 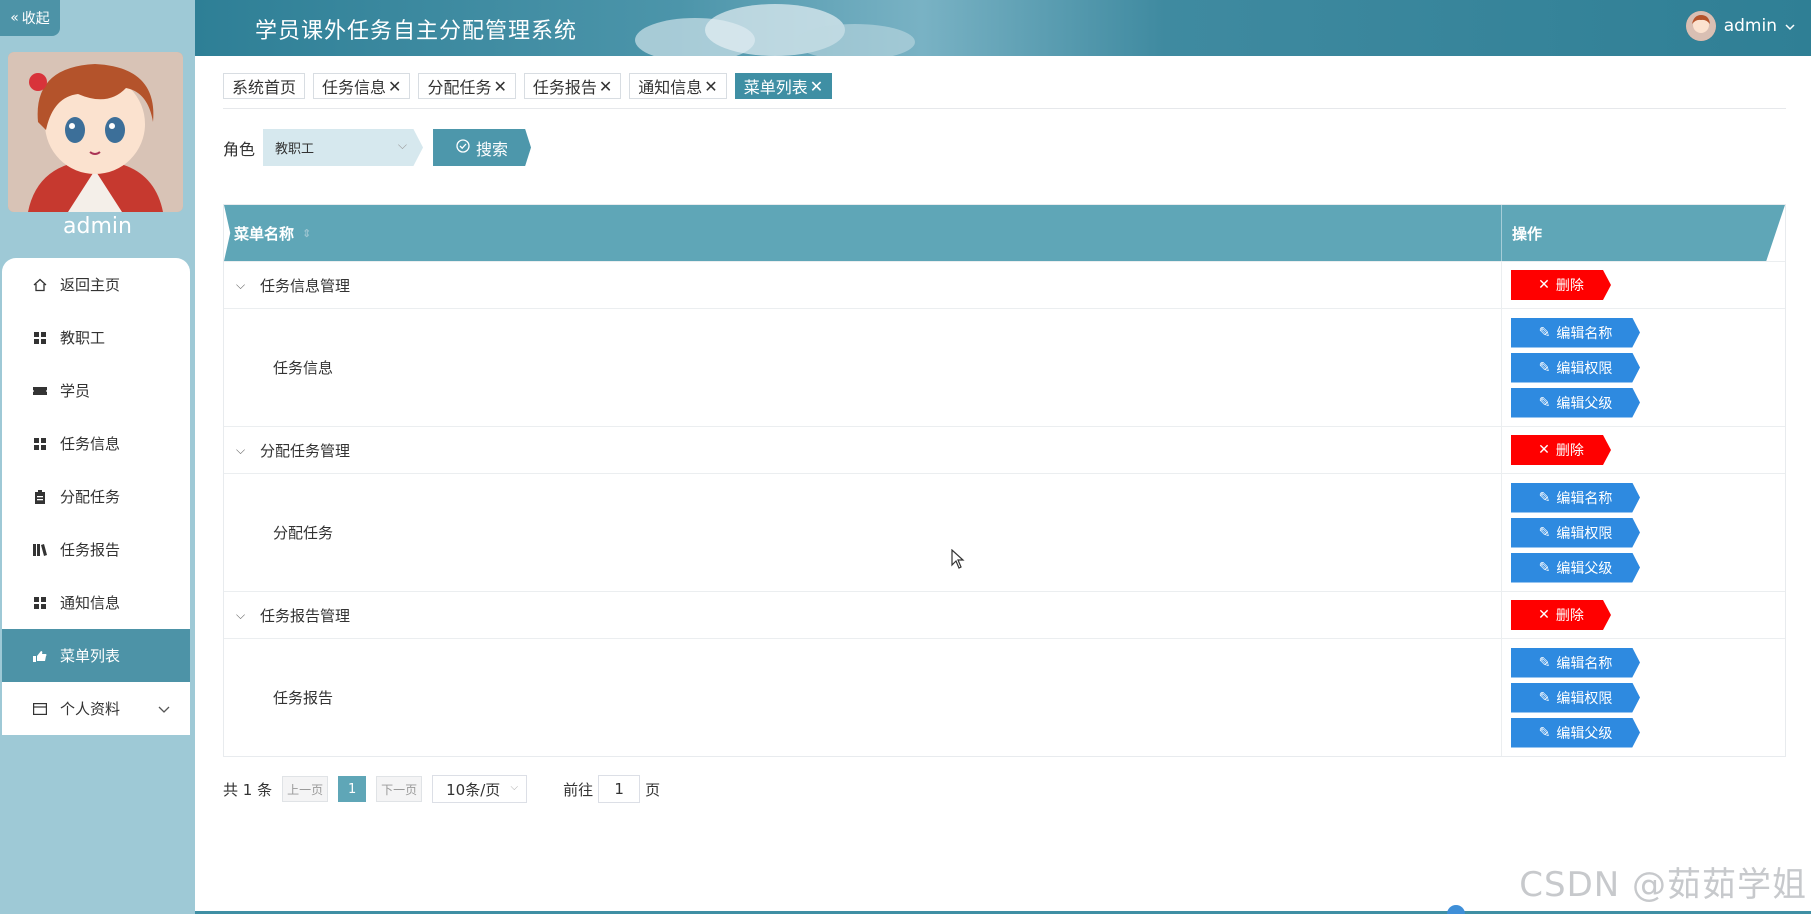 I want to click on top-header: 学员课外任务自主分配管理系统 admin, so click(x=1003, y=28).